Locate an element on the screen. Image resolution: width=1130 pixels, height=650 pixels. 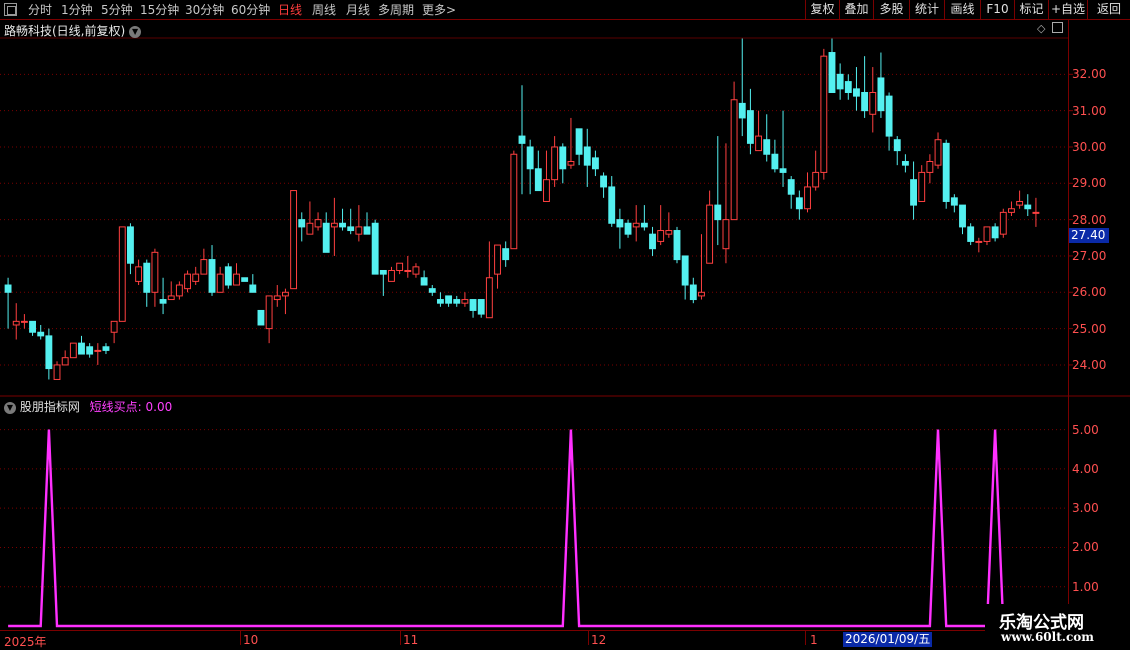
indicator-name: 股朋指标网 is located at coordinates (50, 407).